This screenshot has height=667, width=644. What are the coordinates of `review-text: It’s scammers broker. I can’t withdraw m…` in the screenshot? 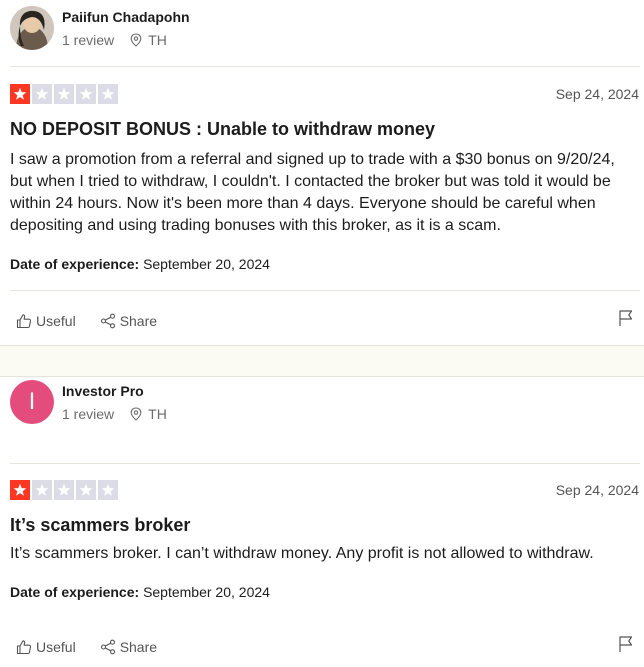 It's located at (302, 553).